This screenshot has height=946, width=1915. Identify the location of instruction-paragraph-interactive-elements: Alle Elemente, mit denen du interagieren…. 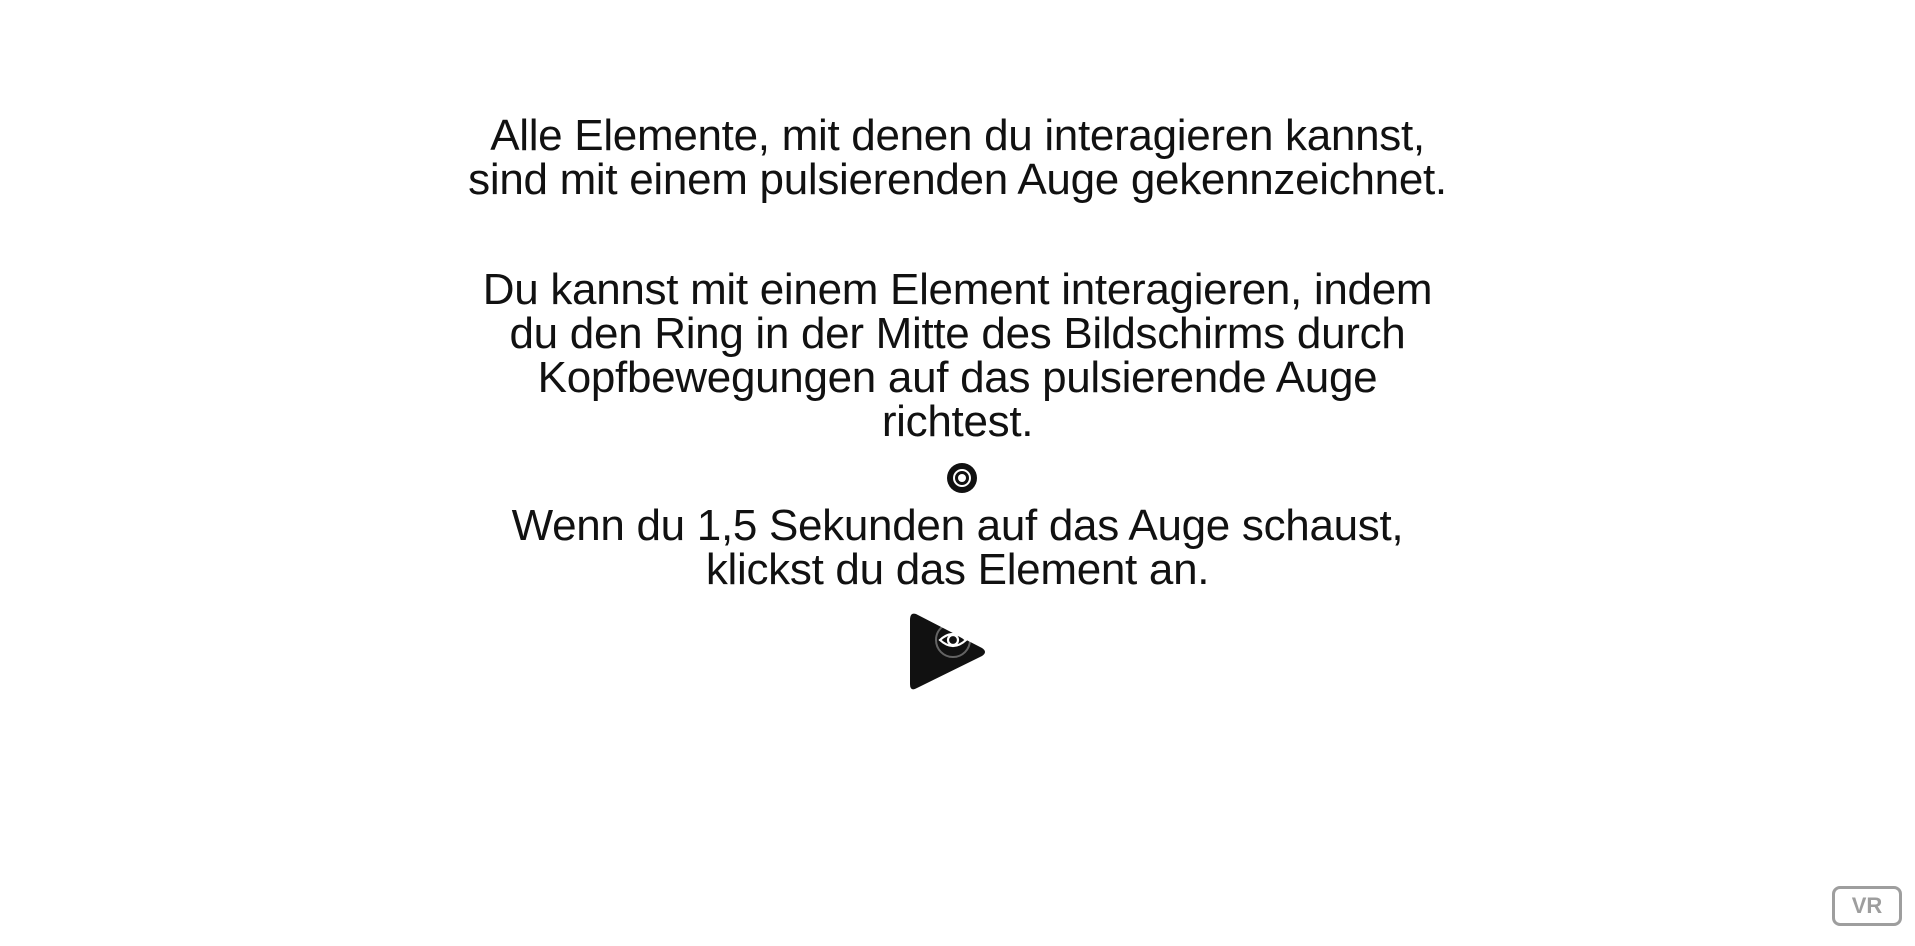
(957, 158).